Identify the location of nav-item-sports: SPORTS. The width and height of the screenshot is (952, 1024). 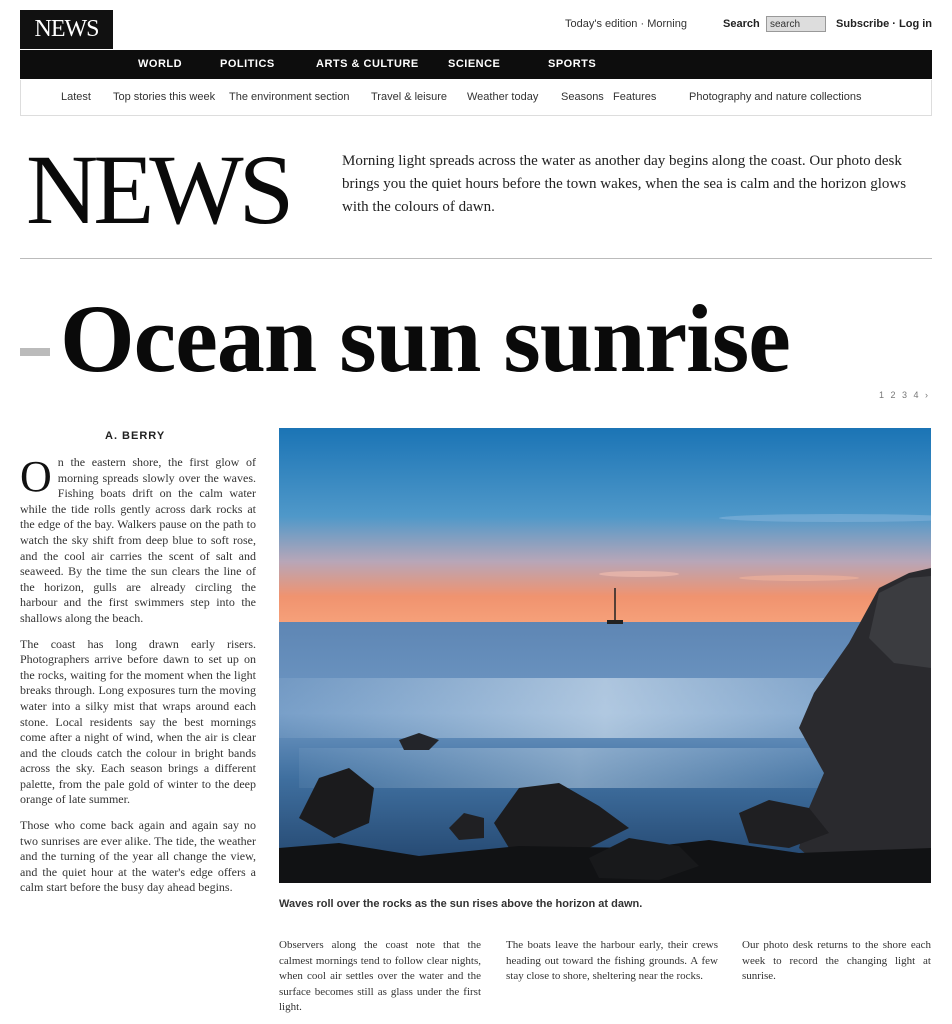
(572, 64).